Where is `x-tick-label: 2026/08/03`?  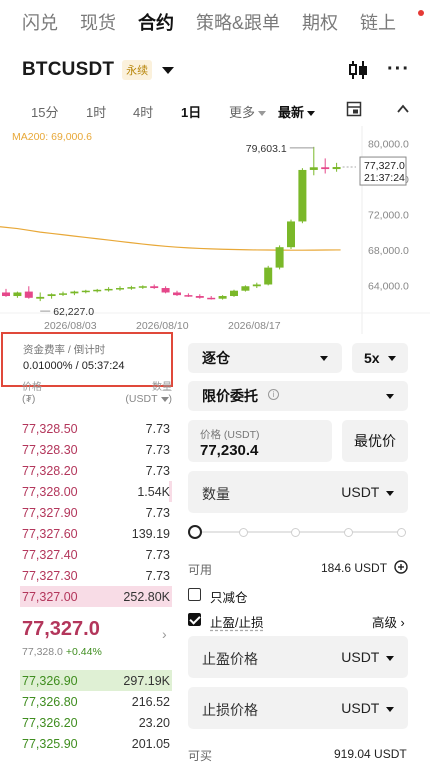
x-tick-label: 2026/08/03 is located at coordinates (70, 326).